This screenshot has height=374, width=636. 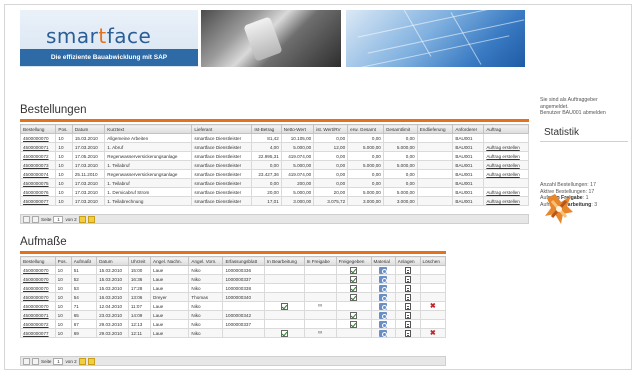 What do you see at coordinates (353, 261) in the screenshot?
I see `column-header: Freigegeben` at bounding box center [353, 261].